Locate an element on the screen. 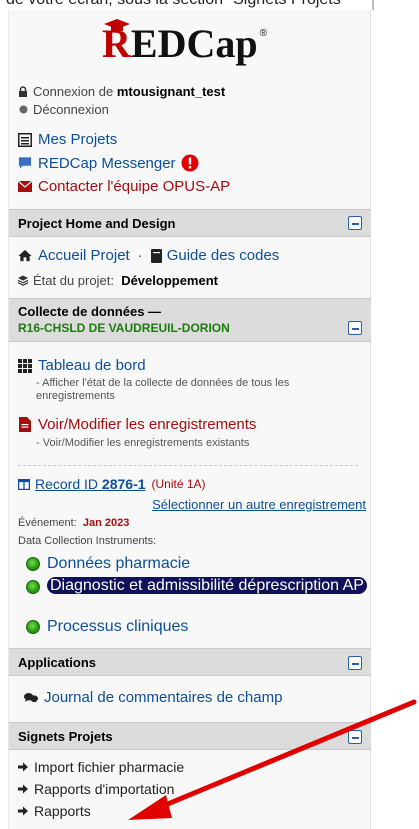  logo-registered-mark: ® is located at coordinates (263, 33).